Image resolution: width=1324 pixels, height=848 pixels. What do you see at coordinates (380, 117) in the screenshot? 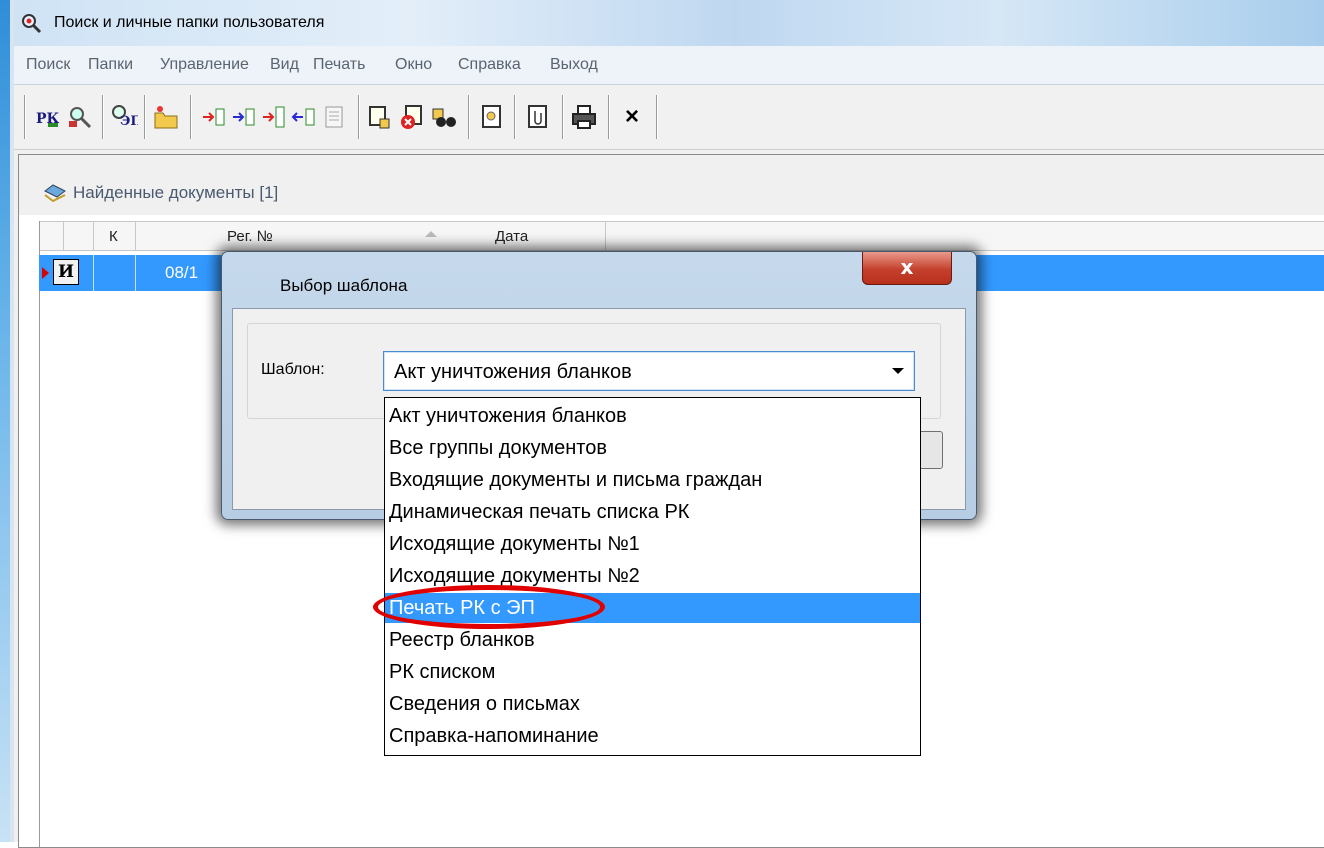
I see `select-doc-icon` at bounding box center [380, 117].